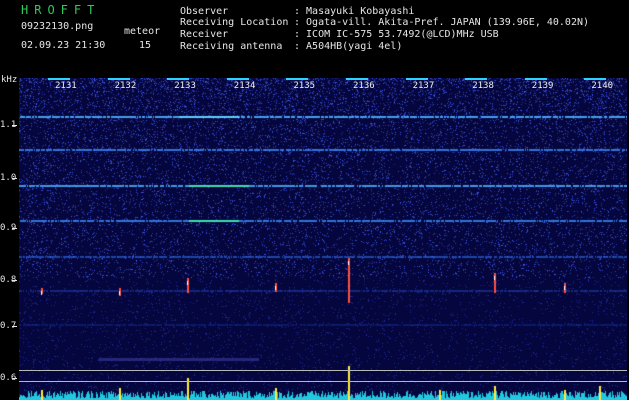 This screenshot has height=400, width=629. Describe the element at coordinates (231, 46) in the screenshot. I see `antenna-label: Receiving antenna` at that location.